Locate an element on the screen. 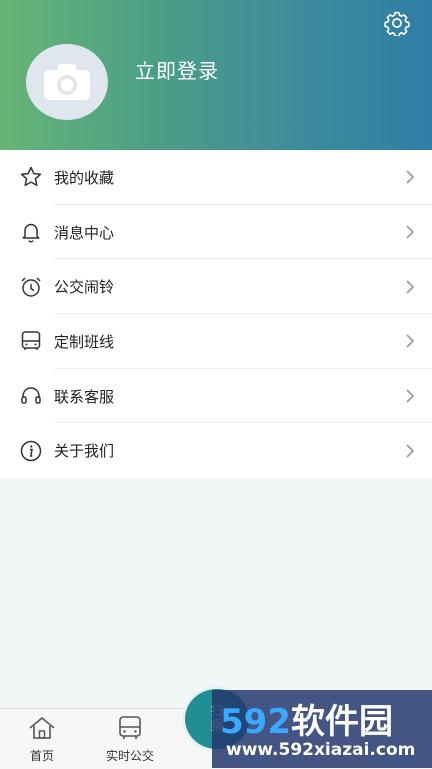 This screenshot has height=769, width=432. tab-realtime-bus: 实时公交 is located at coordinates (130, 739).